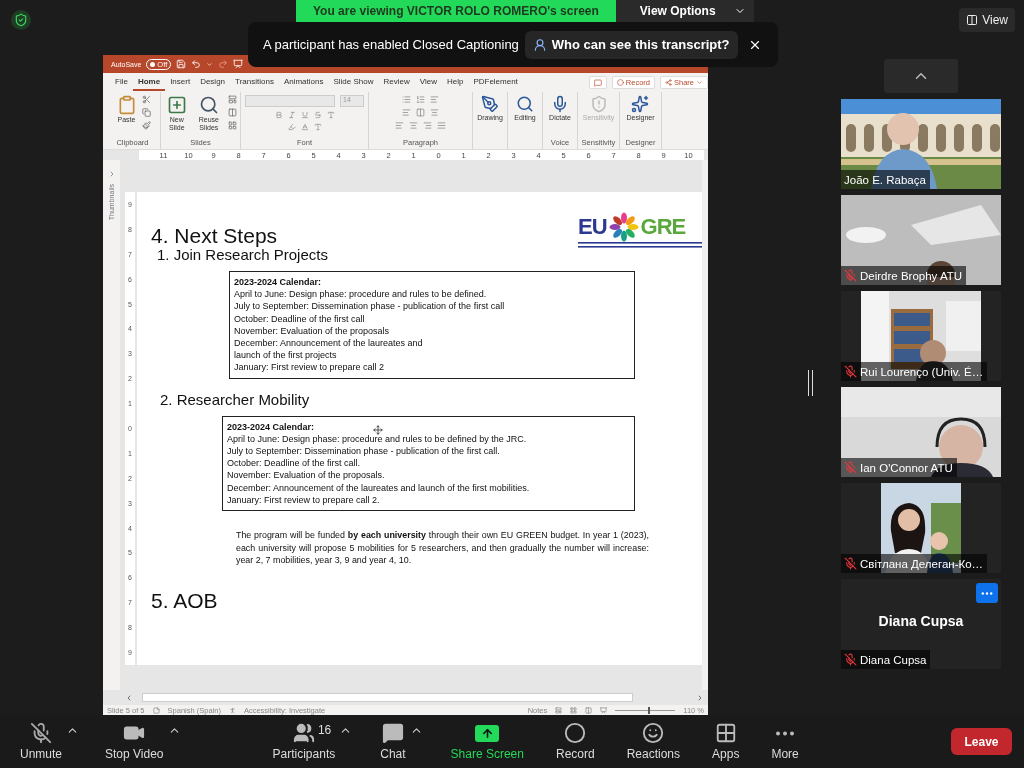 This screenshot has width=1024, height=768. Describe the element at coordinates (413, 125) in the screenshot. I see `align-center-icon` at that location.